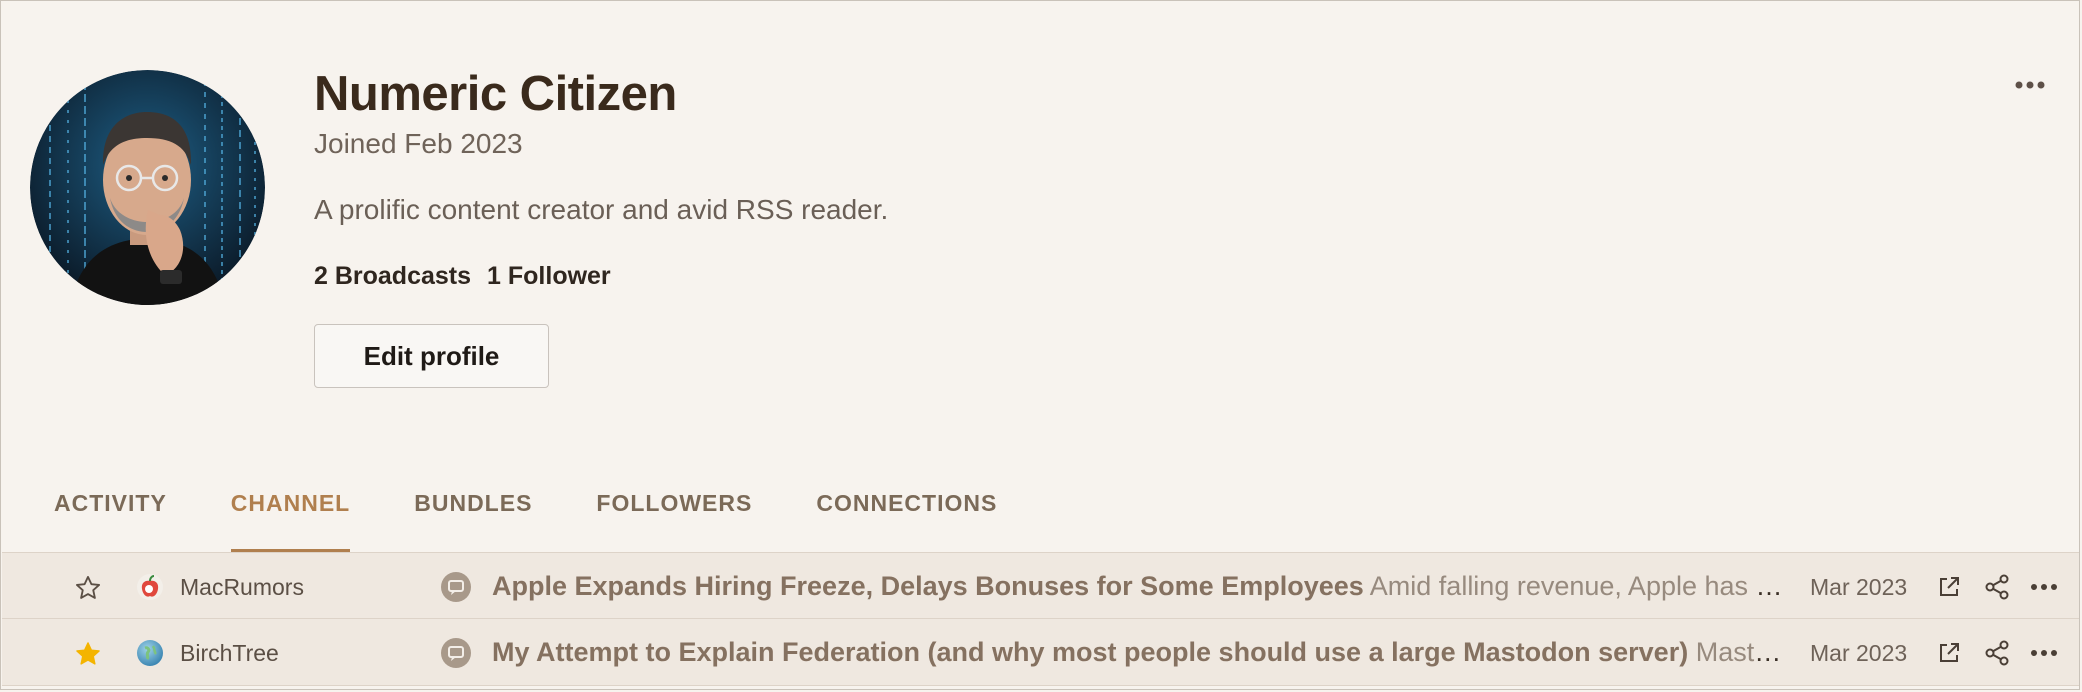 This screenshot has height=692, width=2082. What do you see at coordinates (674, 512) in the screenshot?
I see `tab-followers: FOLLOWERS` at bounding box center [674, 512].